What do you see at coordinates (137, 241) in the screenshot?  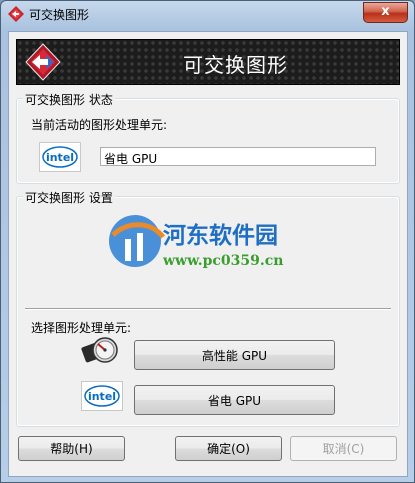 I see `watermark-logo-icon` at bounding box center [137, 241].